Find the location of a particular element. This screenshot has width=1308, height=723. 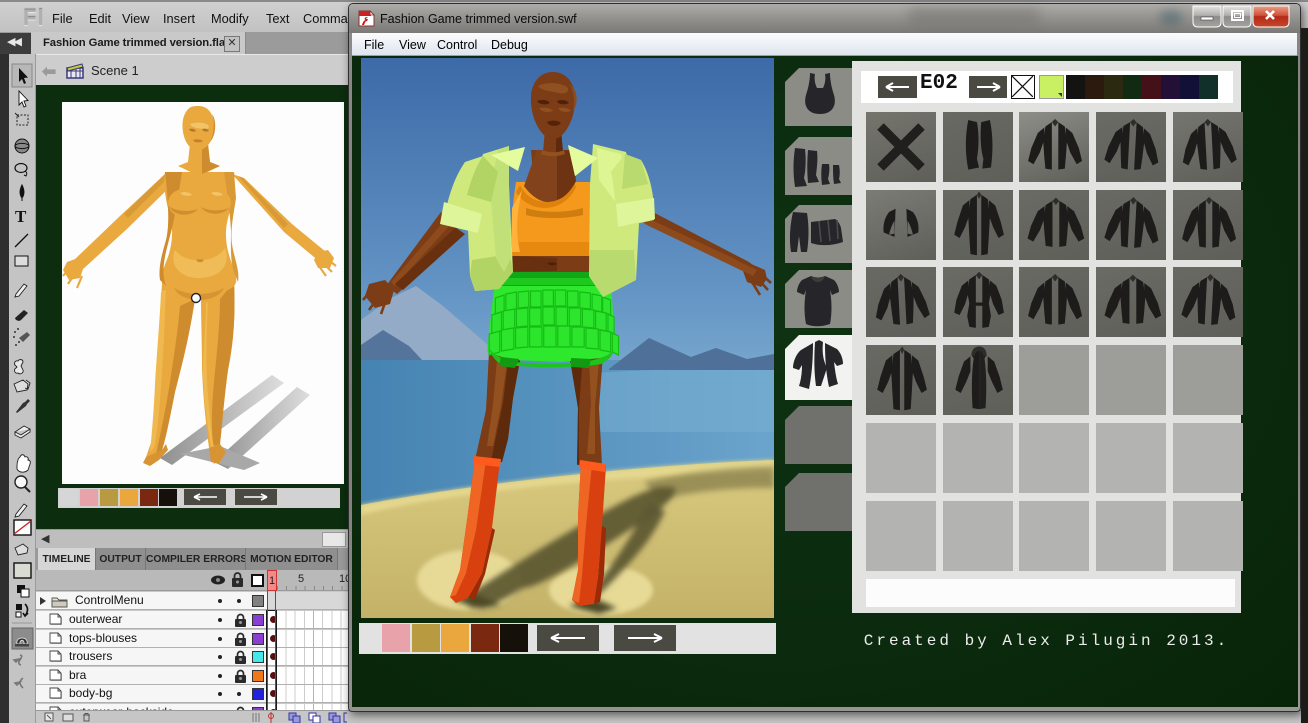

svg-text: T is located at coordinates (21, 216).